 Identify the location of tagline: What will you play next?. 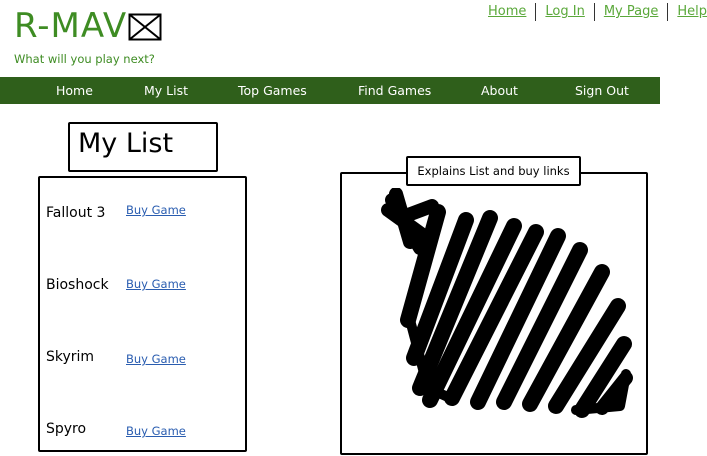
(84, 59).